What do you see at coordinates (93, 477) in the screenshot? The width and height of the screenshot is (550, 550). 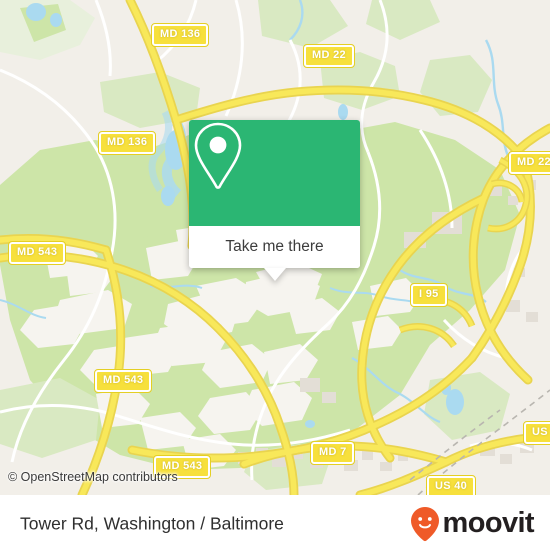 I see `osm-attribution: © OpenStreetMap contributors` at bounding box center [93, 477].